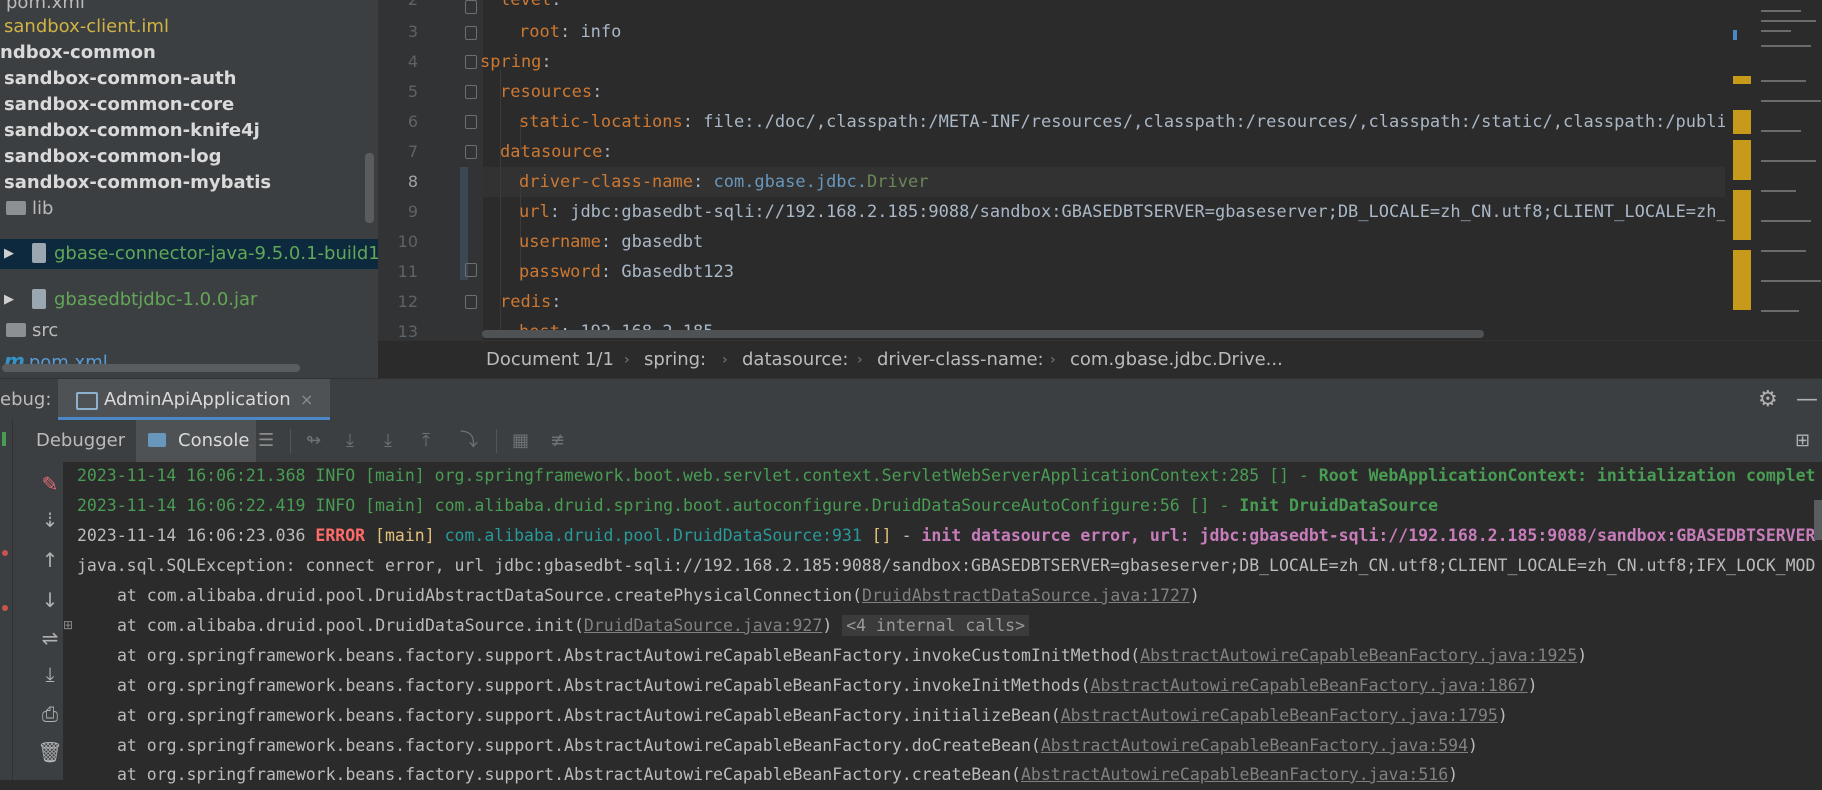 The width and height of the screenshot is (1822, 790). I want to click on scroll-down-icon: ⤓, so click(50, 674).